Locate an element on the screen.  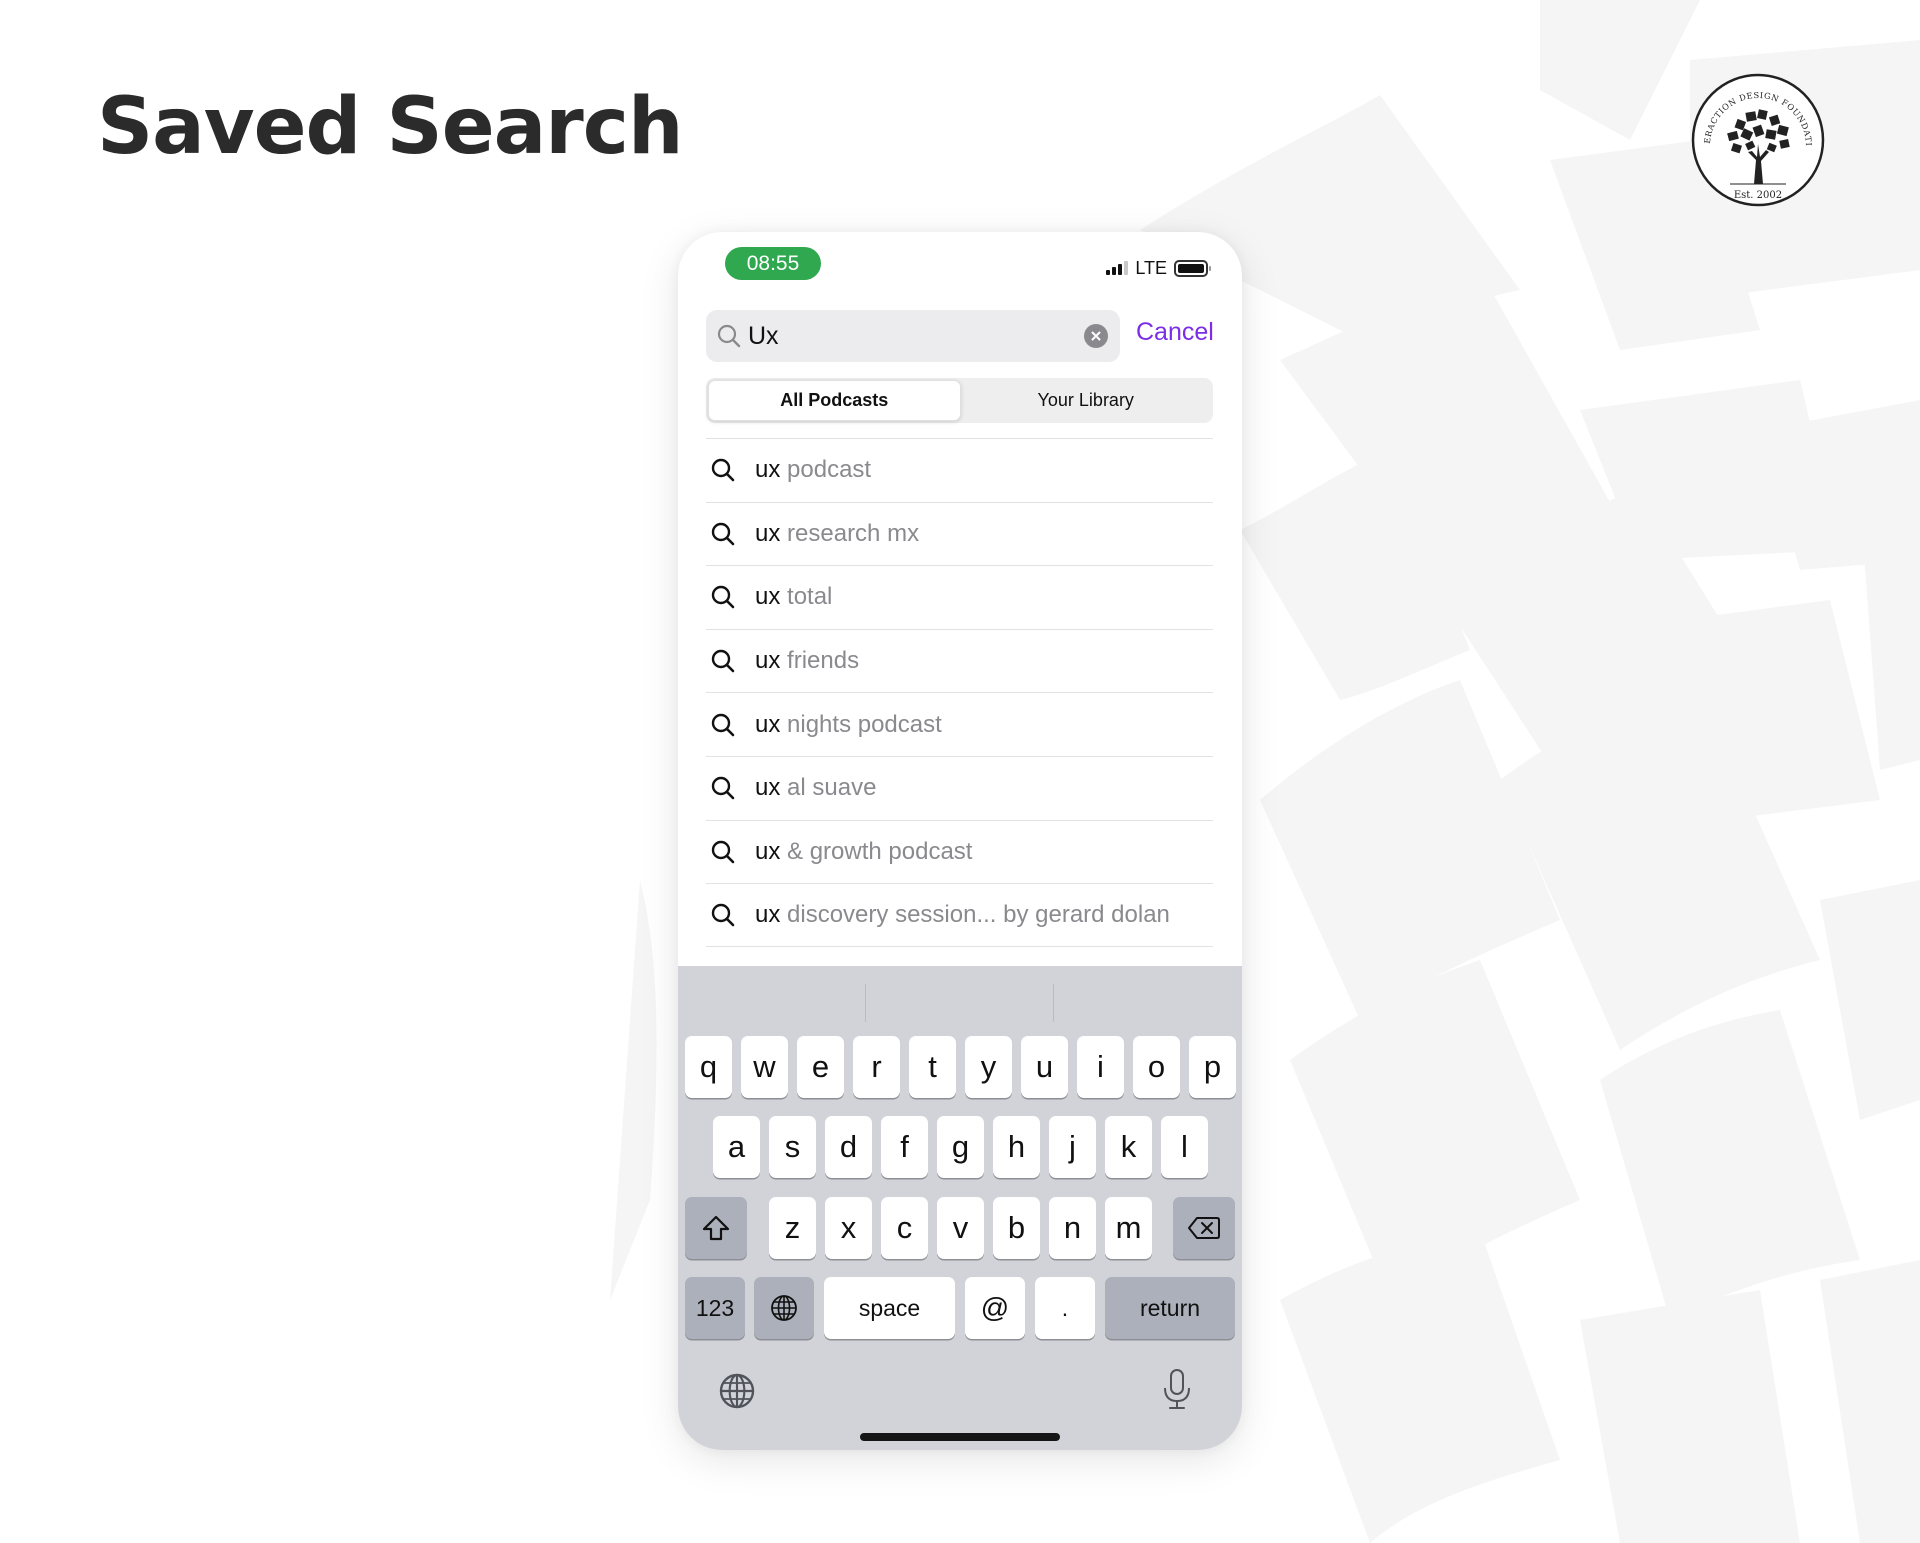
key-i: i is located at coordinates (1100, 1067).